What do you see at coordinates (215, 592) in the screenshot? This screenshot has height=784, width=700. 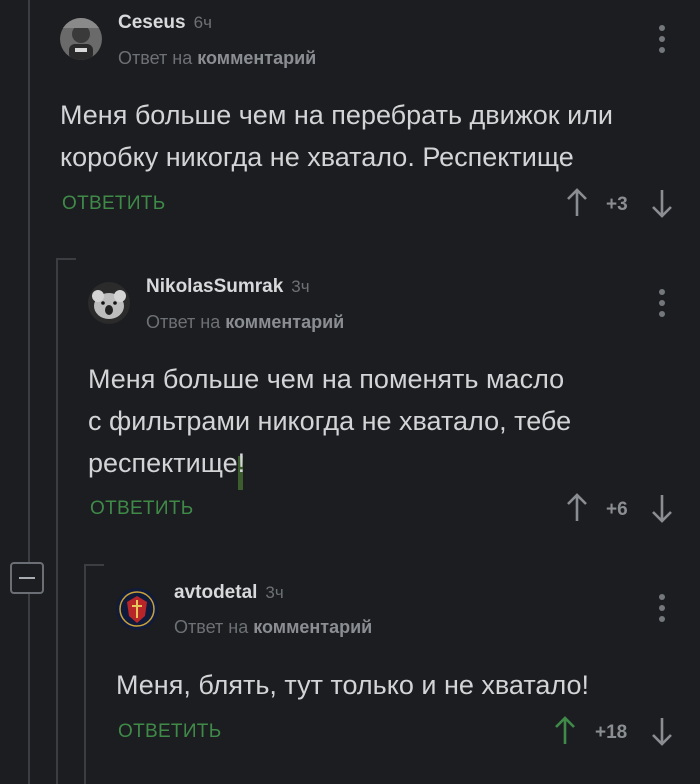 I see `author-username: avtodetal` at bounding box center [215, 592].